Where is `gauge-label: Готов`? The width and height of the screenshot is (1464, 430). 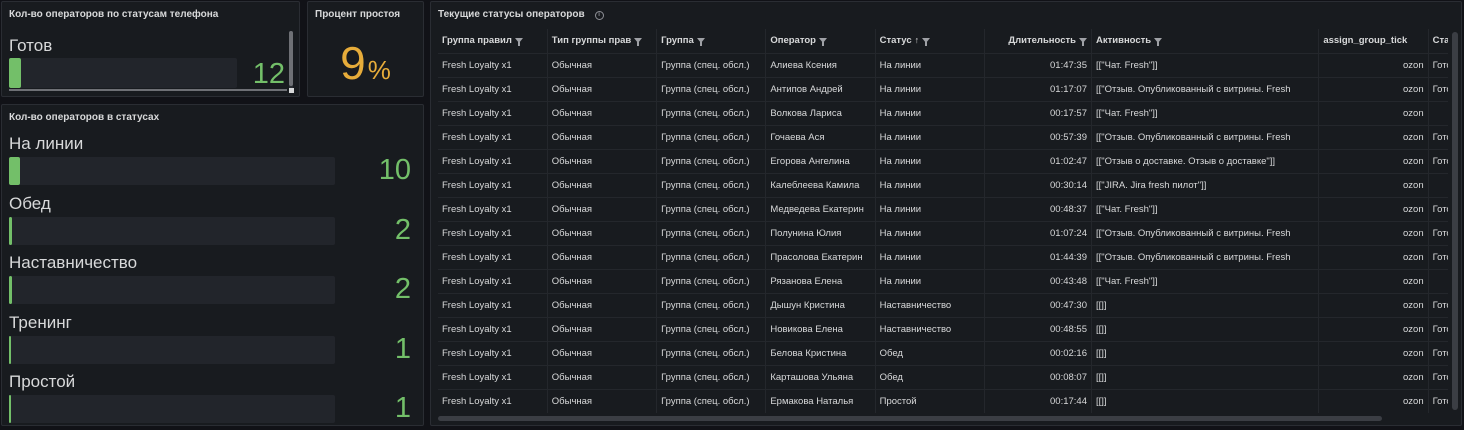 gauge-label: Готов is located at coordinates (31, 45).